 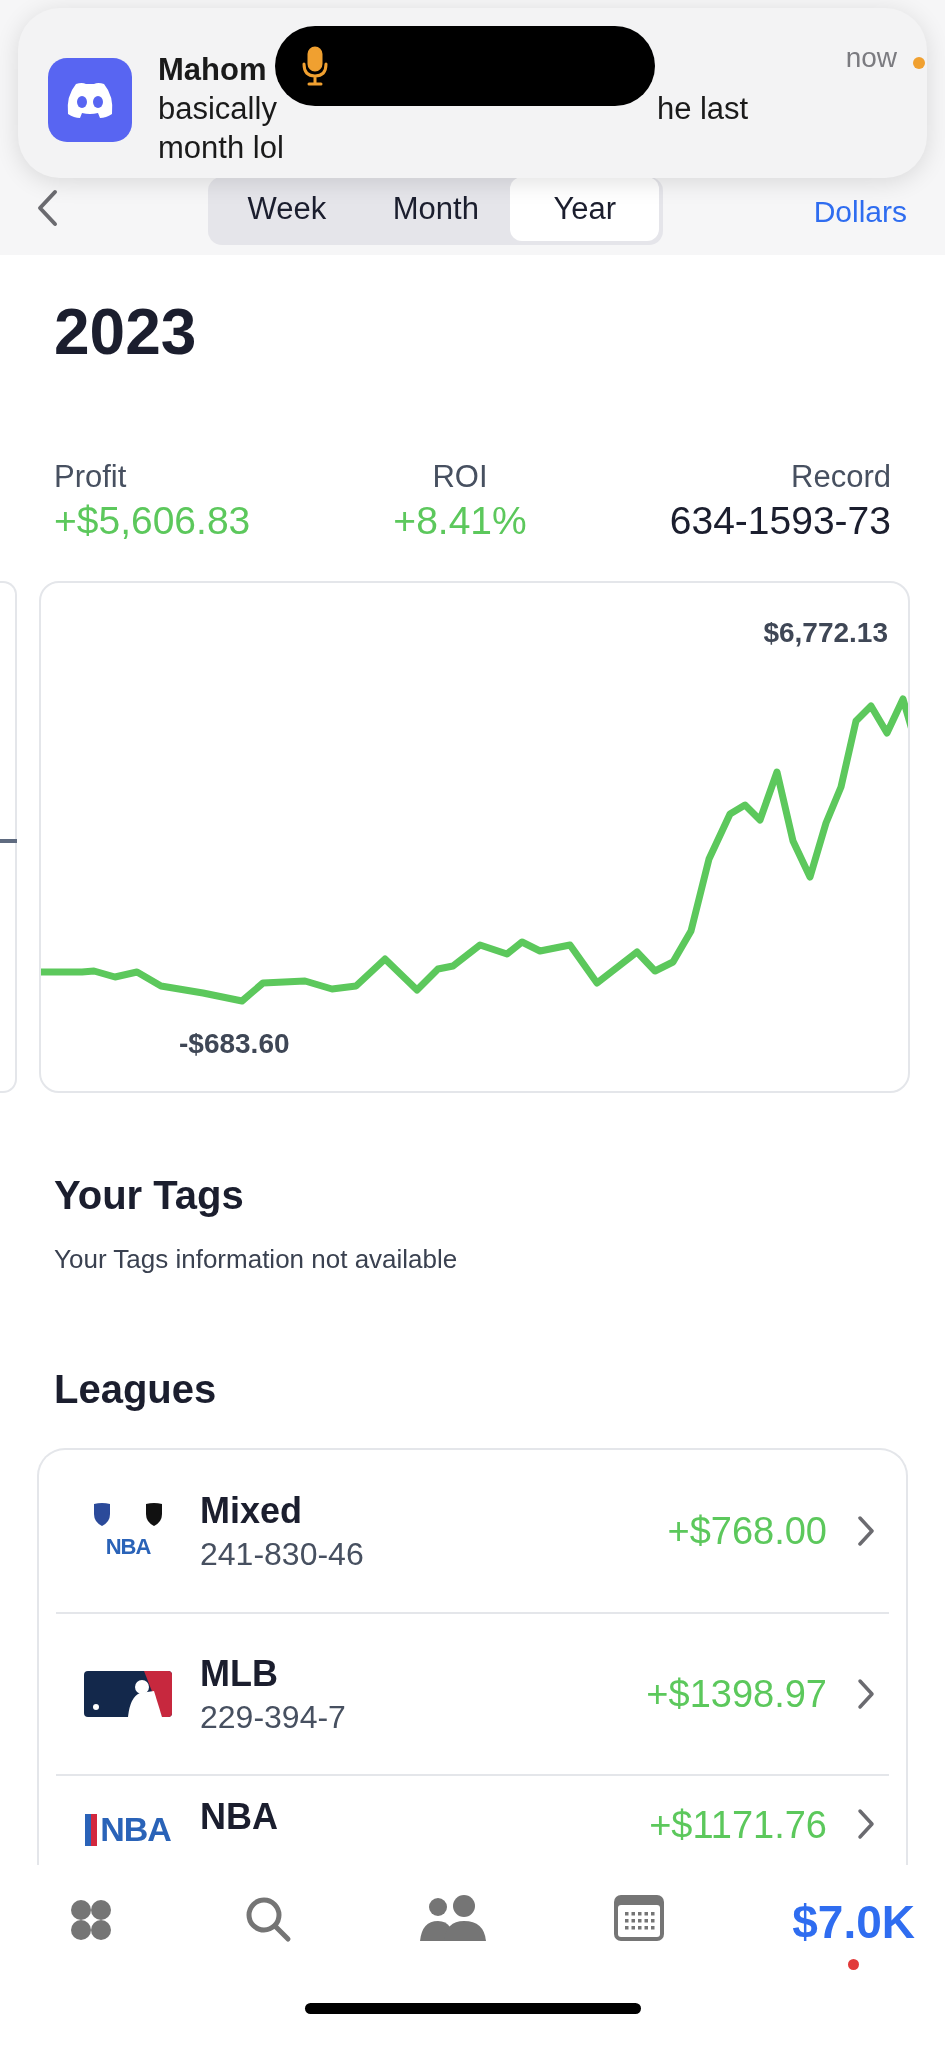 What do you see at coordinates (736, 1694) in the screenshot?
I see `league-profit: +$1398.97` at bounding box center [736, 1694].